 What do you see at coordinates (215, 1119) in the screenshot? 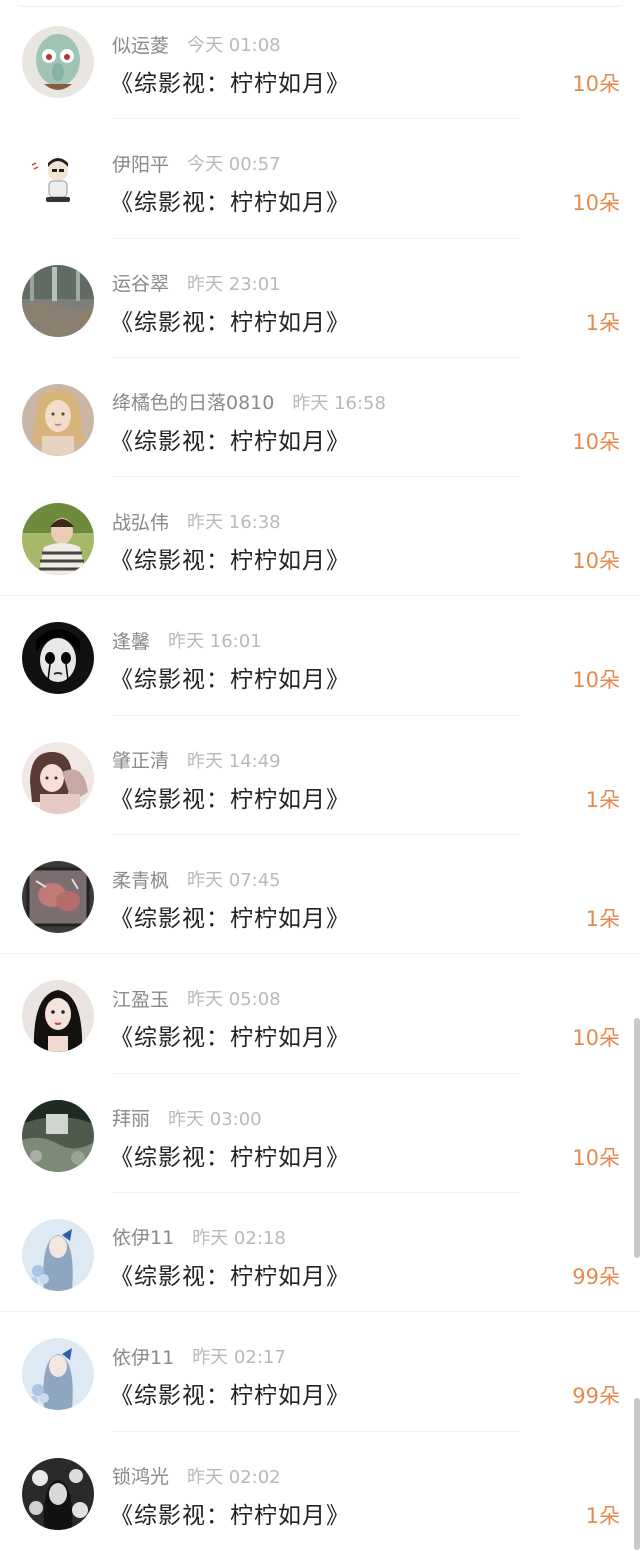
I see `timestamp: 昨天 03:00` at bounding box center [215, 1119].